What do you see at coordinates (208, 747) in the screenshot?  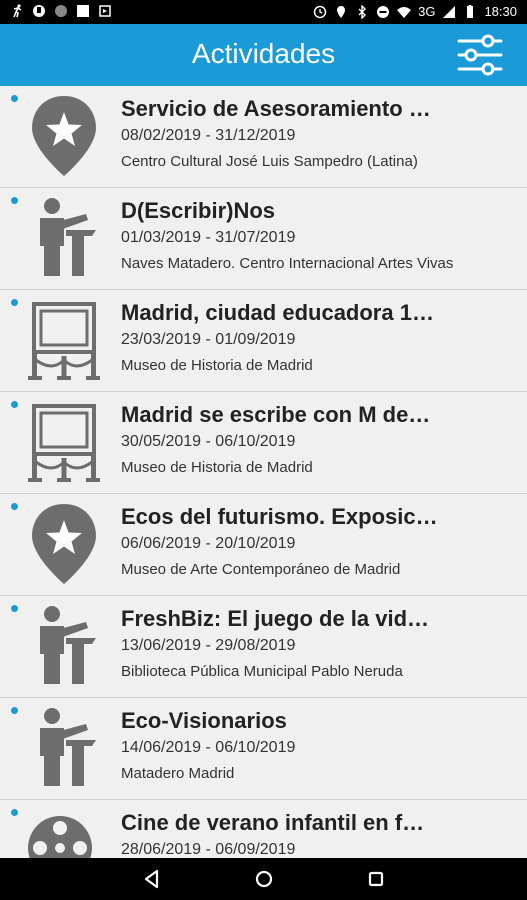 I see `activity-dates: 14/06/2019 - 06/10/2019` at bounding box center [208, 747].